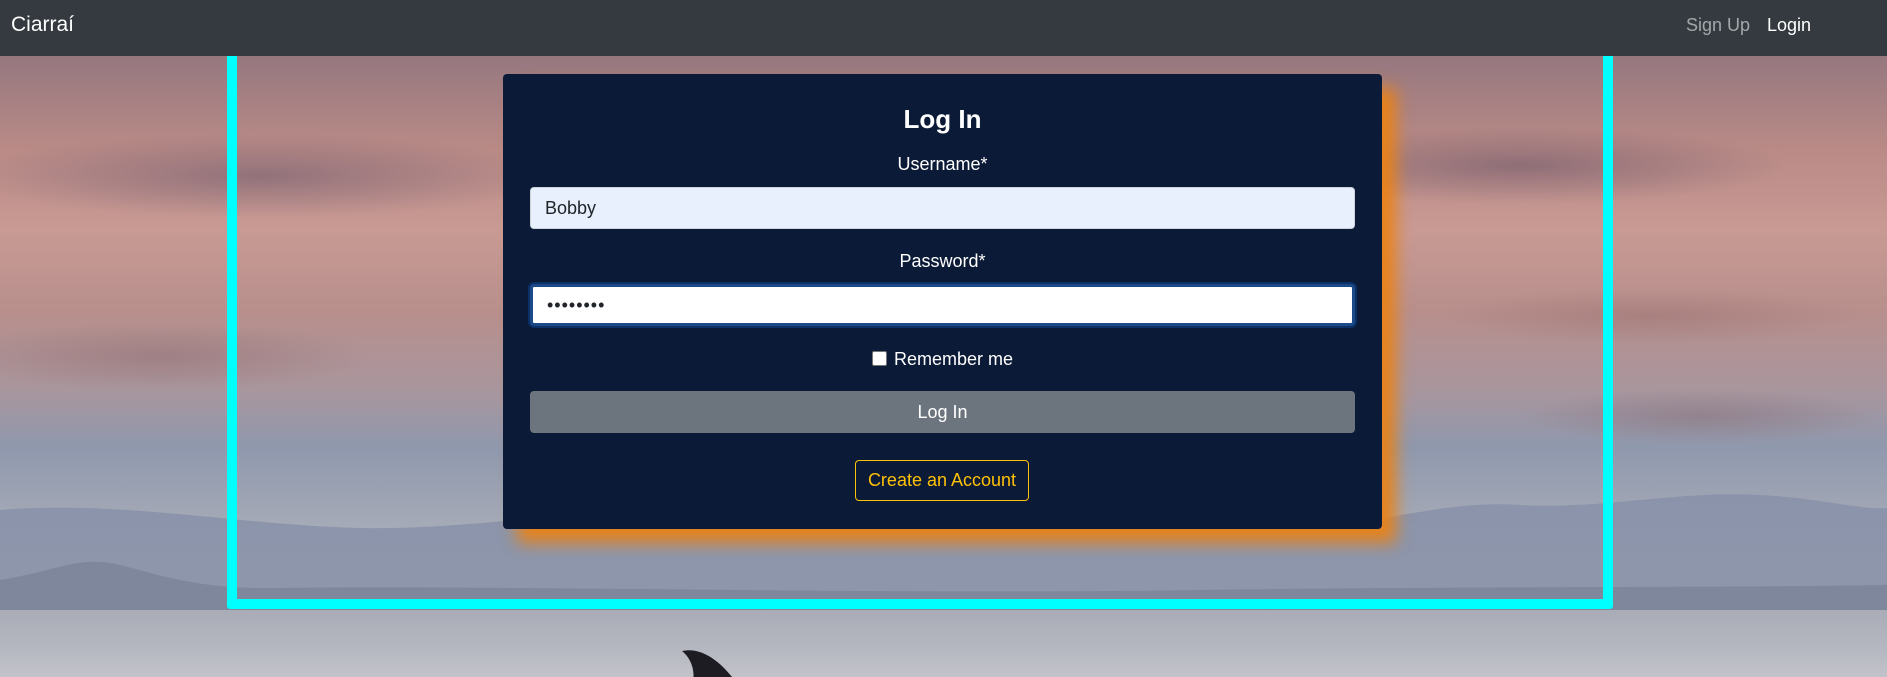  Describe the element at coordinates (942, 119) in the screenshot. I see `login-title: Log In` at that location.